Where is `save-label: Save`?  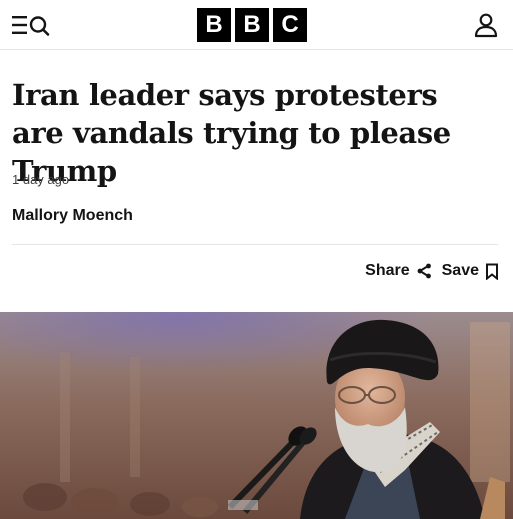
save-label: Save is located at coordinates (460, 270).